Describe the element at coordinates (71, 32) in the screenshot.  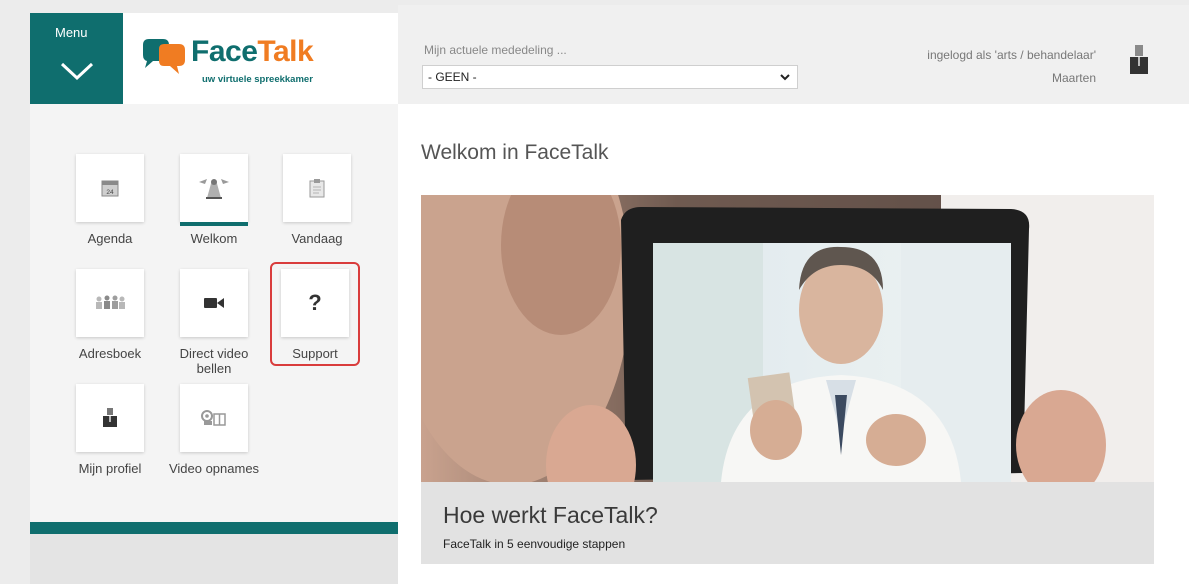
I see `menu-label: Menu` at that location.